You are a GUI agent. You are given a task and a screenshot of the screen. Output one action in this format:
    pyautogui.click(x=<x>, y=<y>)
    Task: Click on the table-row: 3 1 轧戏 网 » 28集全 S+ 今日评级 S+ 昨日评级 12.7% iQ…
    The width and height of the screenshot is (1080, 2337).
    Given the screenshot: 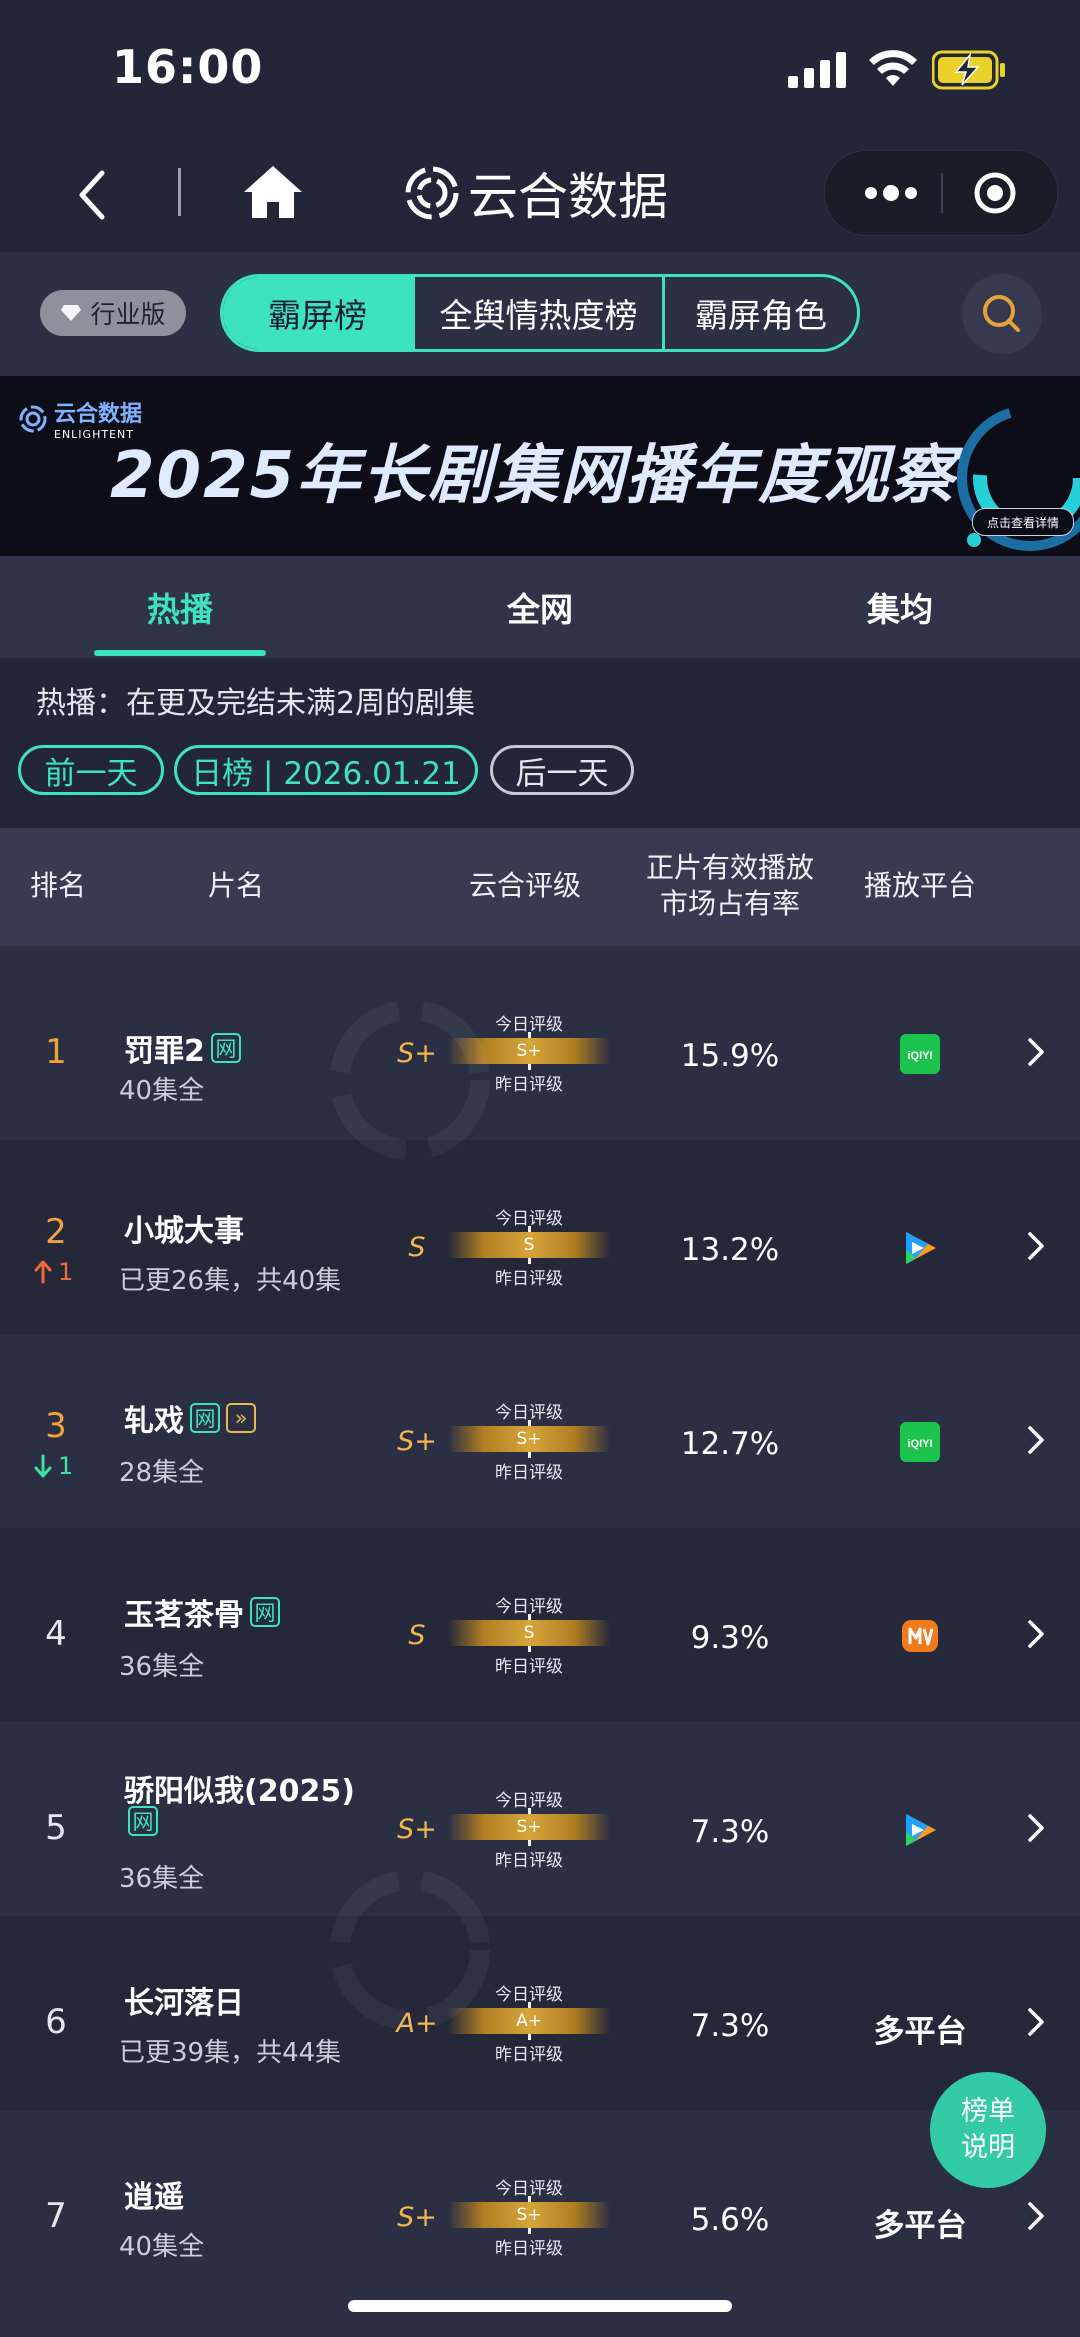 What is the action you would take?
    pyautogui.click(x=540, y=1431)
    